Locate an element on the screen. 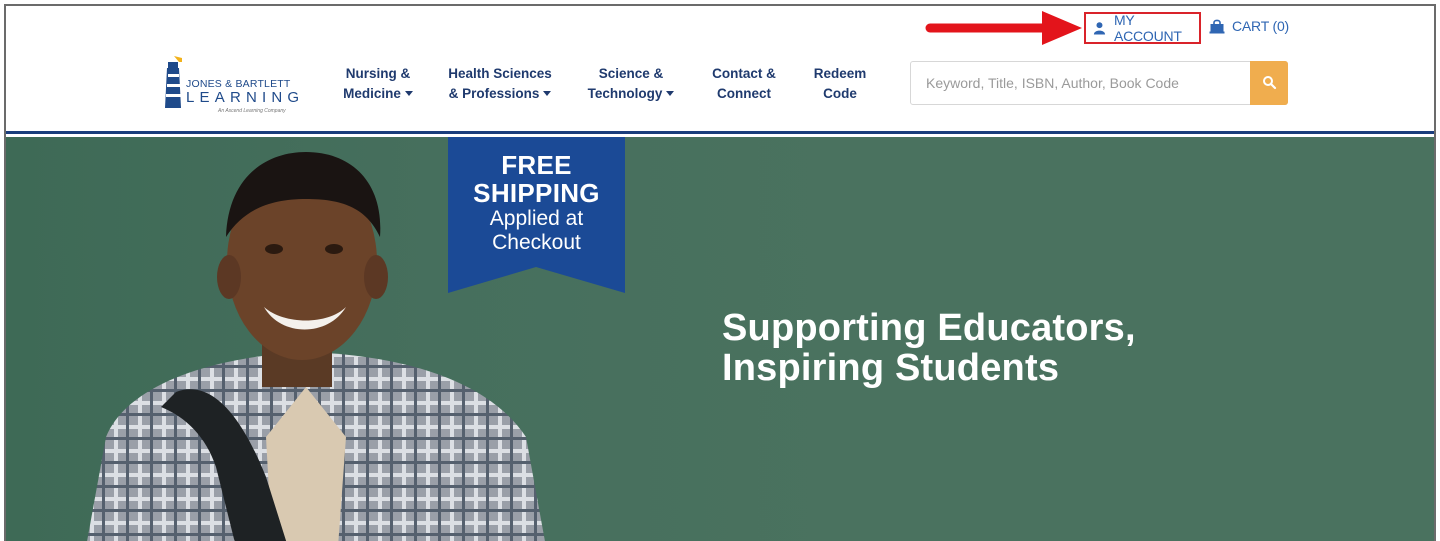  hero-headline-line1: Supporting Educators, is located at coordinates (929, 328).